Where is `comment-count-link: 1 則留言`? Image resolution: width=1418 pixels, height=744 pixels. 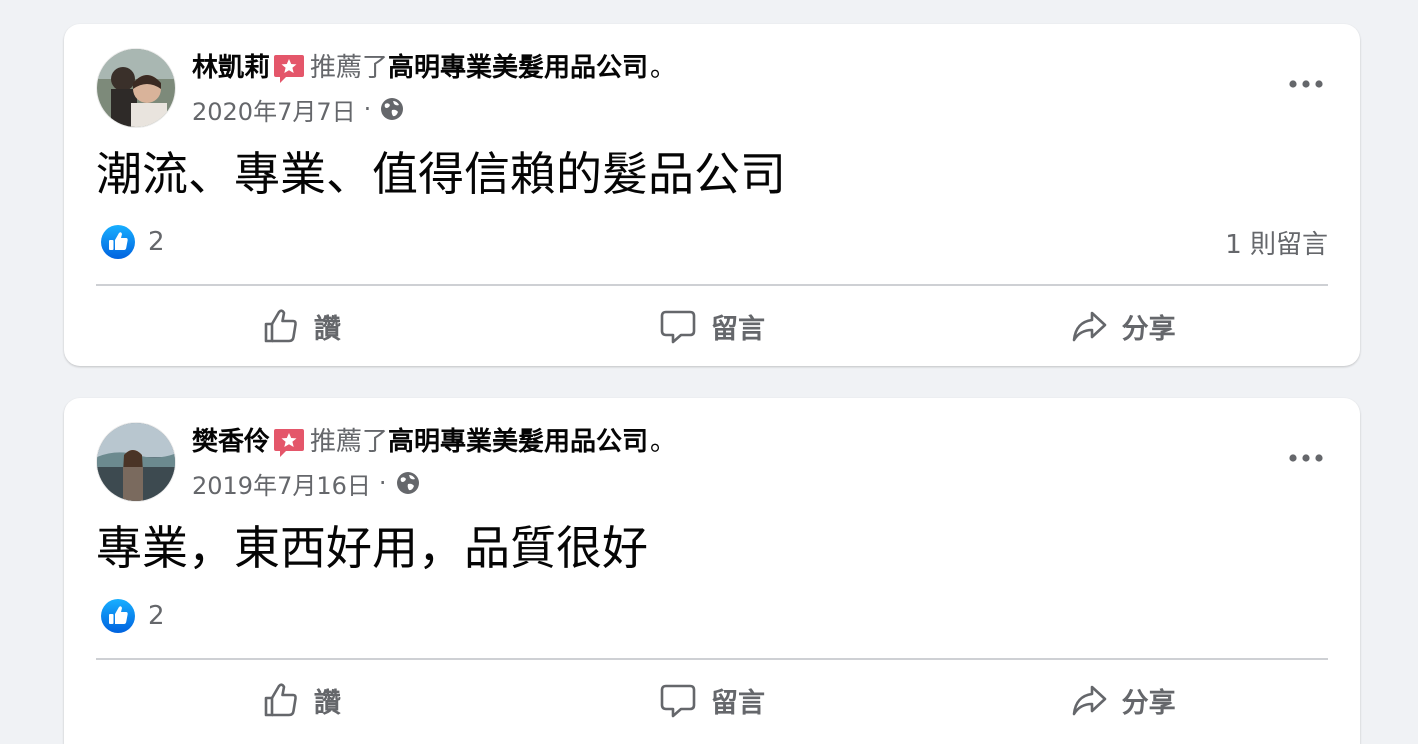
comment-count-link: 1 則留言 is located at coordinates (1276, 242).